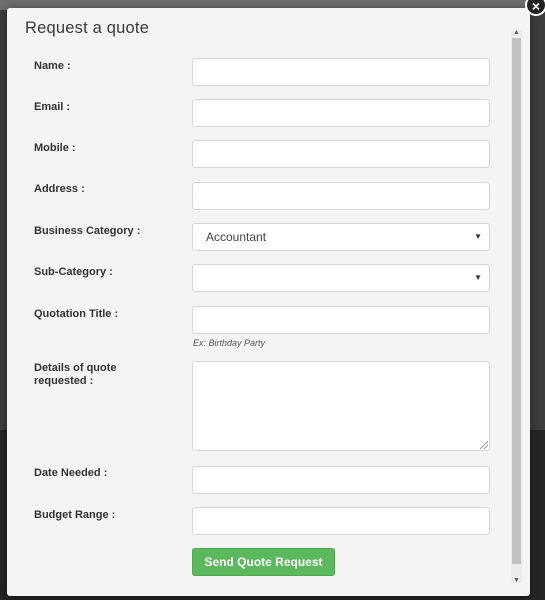 This screenshot has height=600, width=545. What do you see at coordinates (236, 237) in the screenshot?
I see `business-category-value: Accountant` at bounding box center [236, 237].